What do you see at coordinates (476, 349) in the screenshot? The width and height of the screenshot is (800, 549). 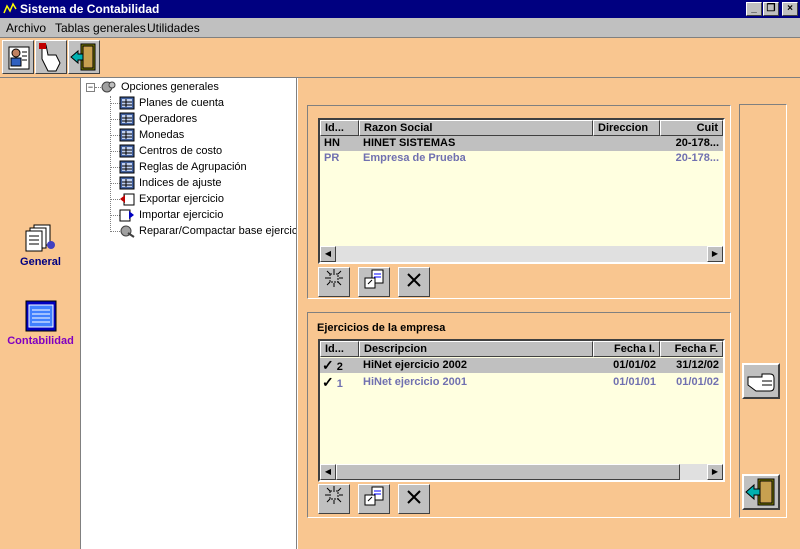 I see `col-descripcion: Descripcion` at bounding box center [476, 349].